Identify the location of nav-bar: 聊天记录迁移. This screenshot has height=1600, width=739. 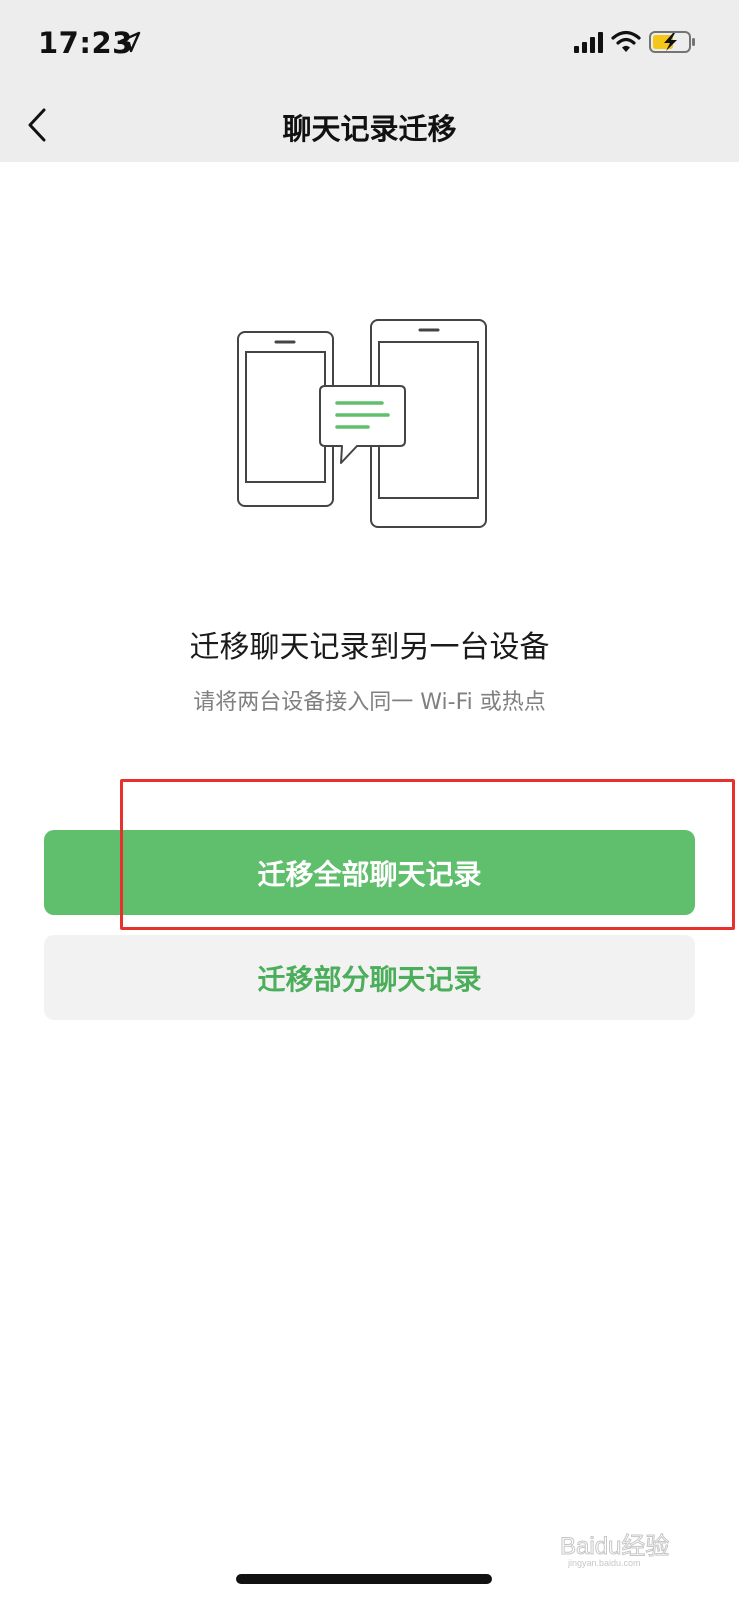
(369, 125).